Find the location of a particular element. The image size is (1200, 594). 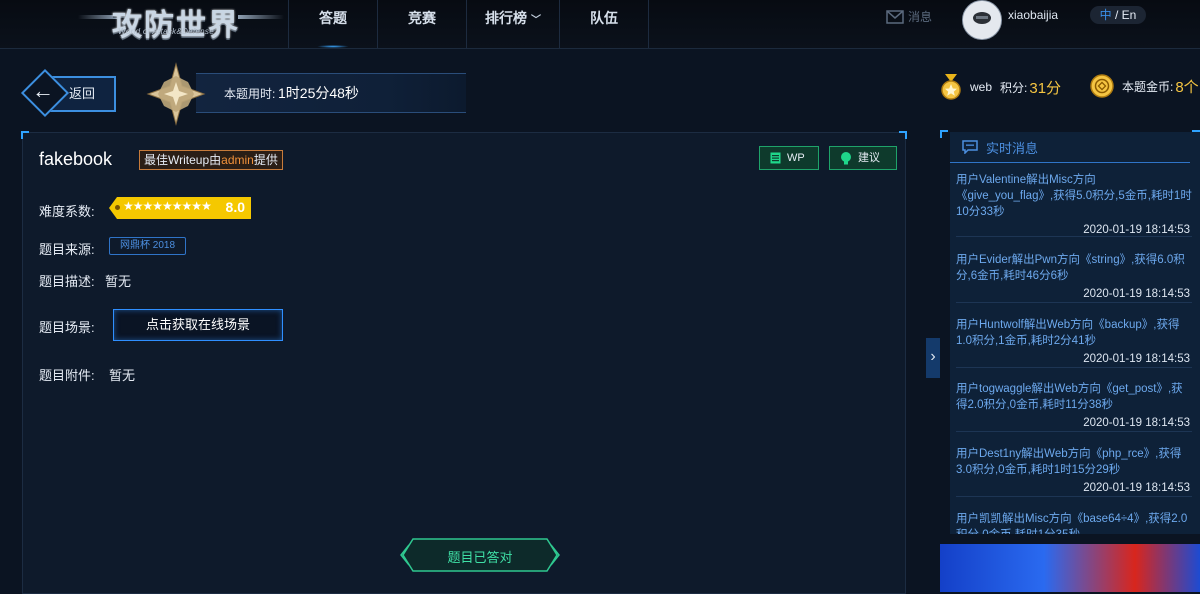

description-value: 暂无 is located at coordinates (118, 281).